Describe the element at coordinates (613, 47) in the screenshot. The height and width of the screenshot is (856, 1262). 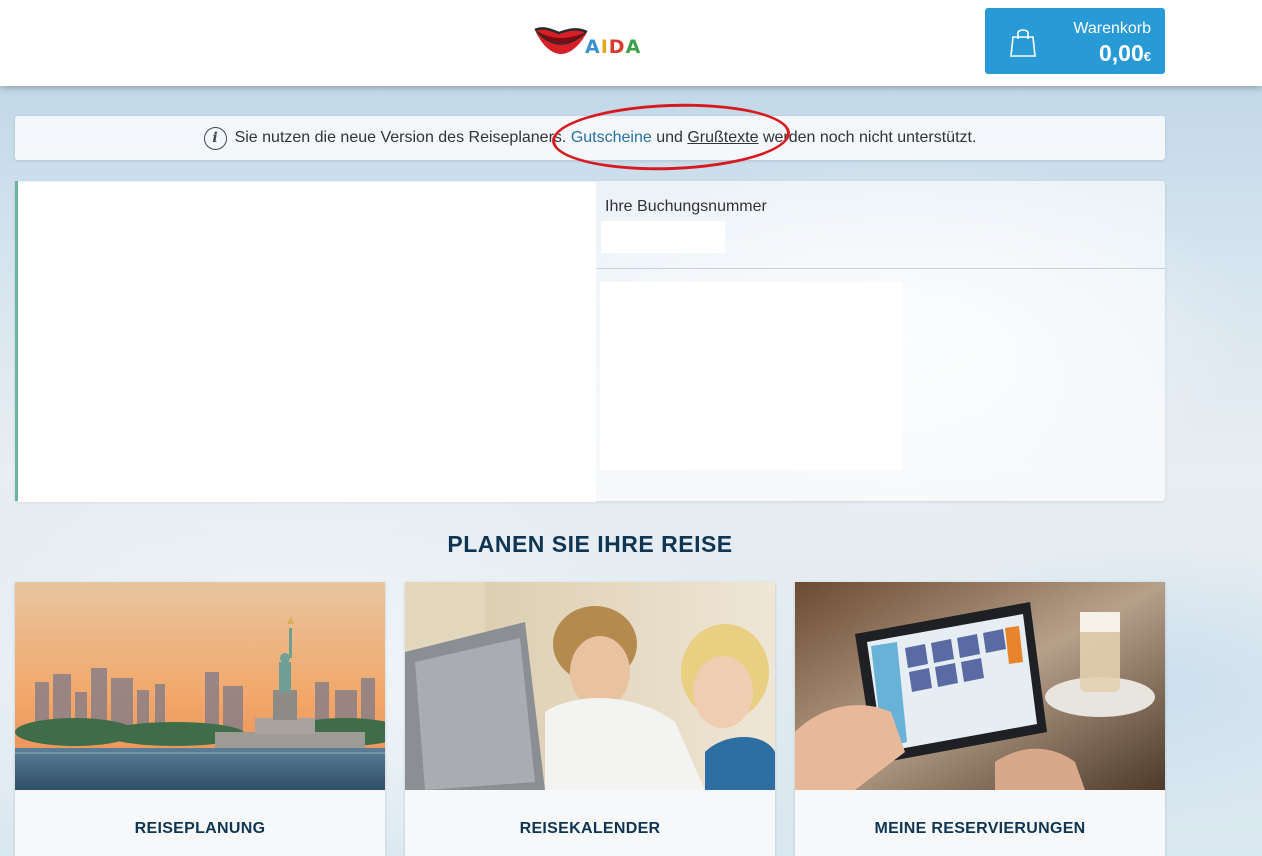
I see `logo-text: AIDA` at that location.